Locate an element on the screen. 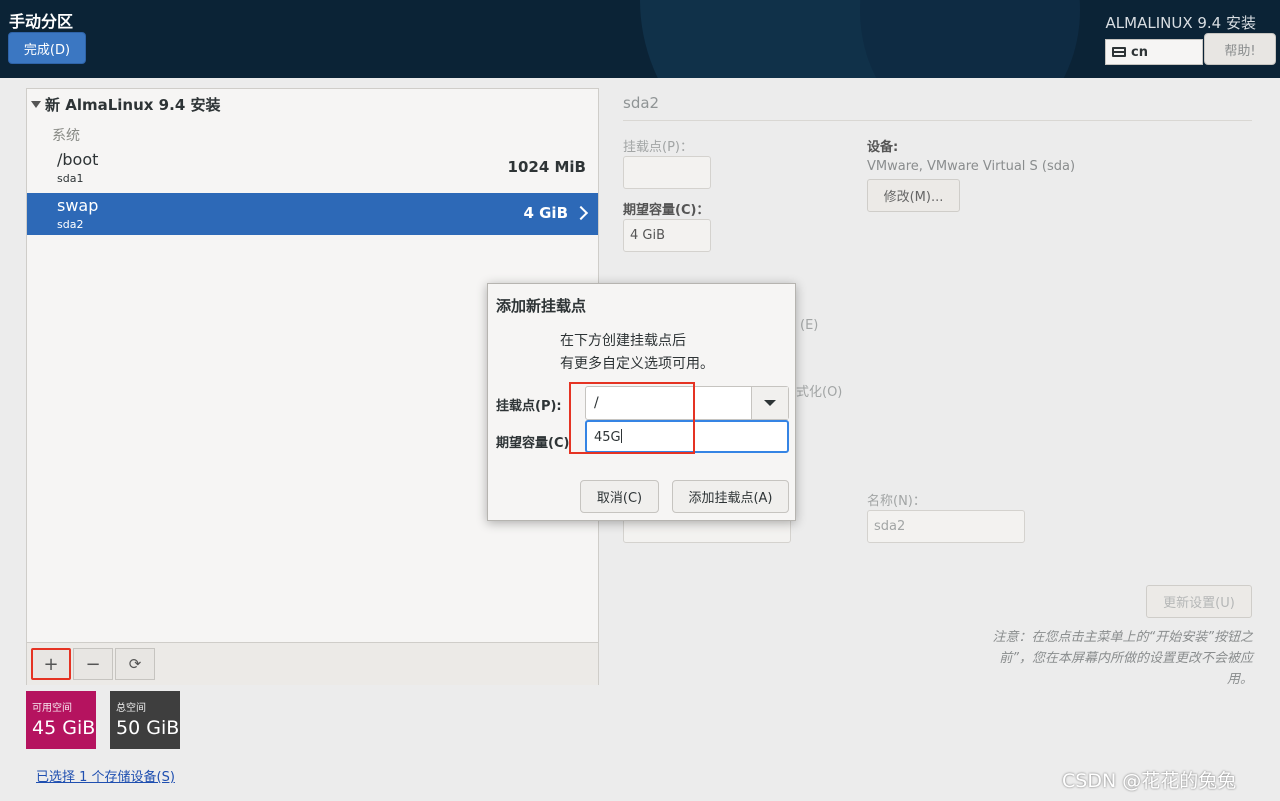 This screenshot has height=801, width=1280. header-bar: 手动分区 完成(D) ALMALINUX 9.4 安装 cn 帮助! is located at coordinates (640, 39).